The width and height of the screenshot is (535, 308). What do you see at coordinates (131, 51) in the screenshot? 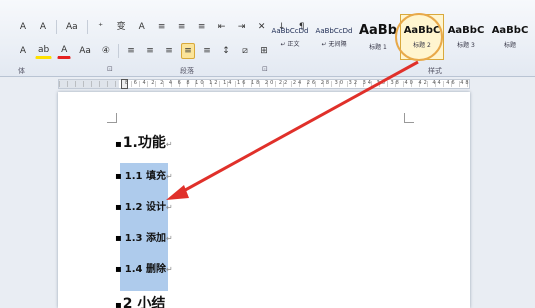
I see `align-left-button: ≡` at bounding box center [131, 51].